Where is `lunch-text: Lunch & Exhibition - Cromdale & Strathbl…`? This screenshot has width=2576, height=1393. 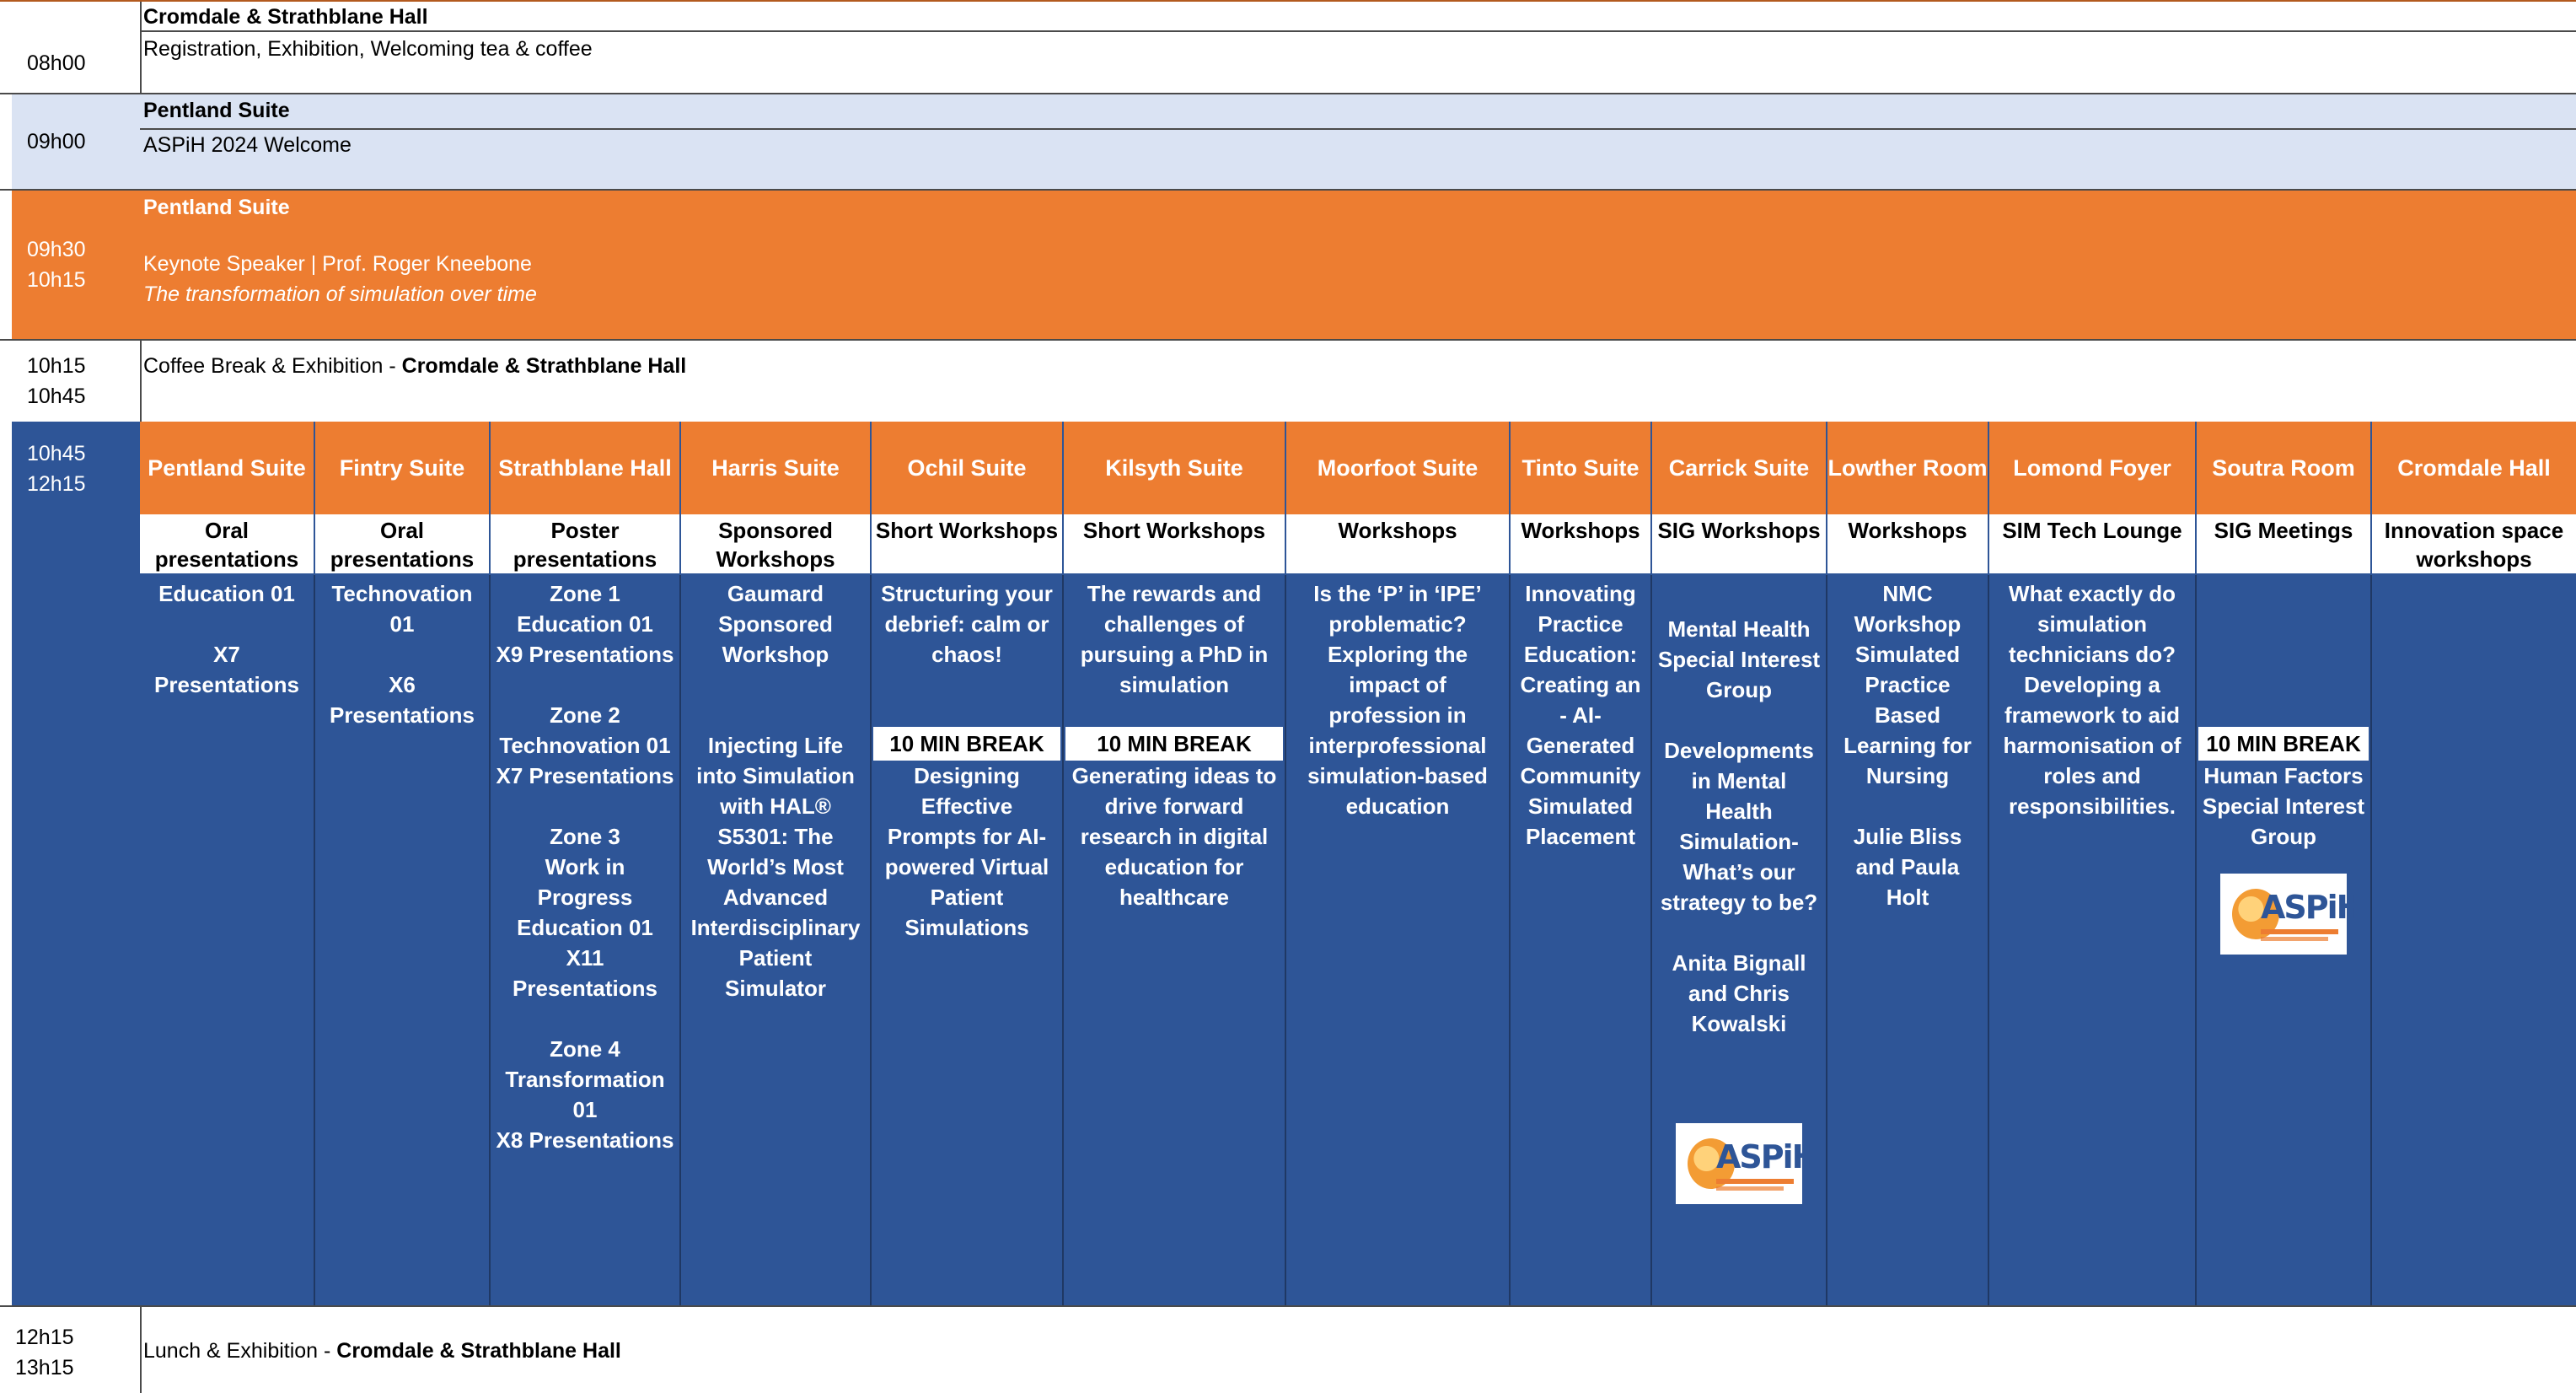
lunch-text: Lunch & Exhibition - Cromdale & Strathbl… is located at coordinates (382, 1351).